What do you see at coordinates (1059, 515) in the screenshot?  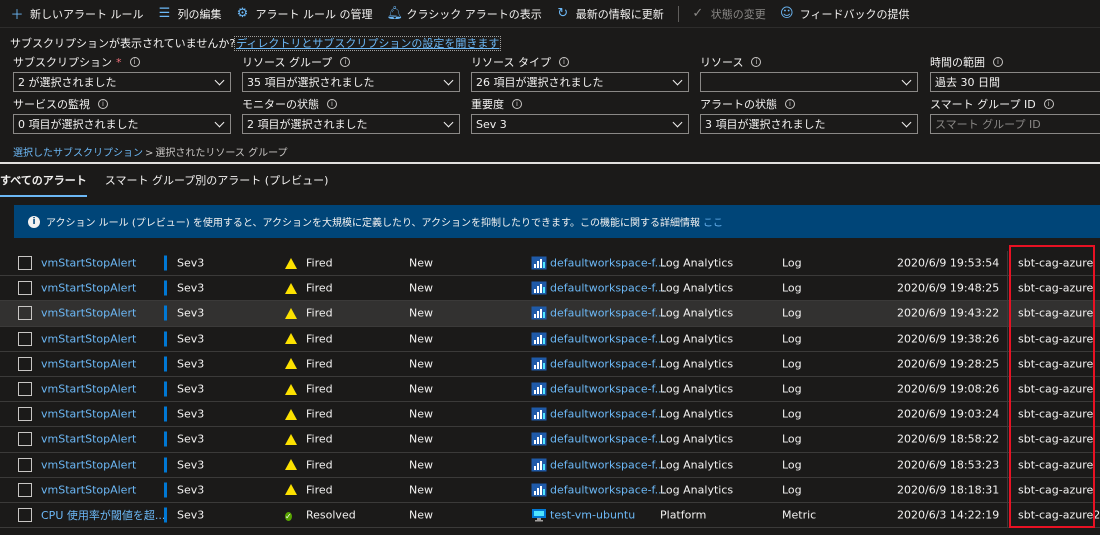 I see `smart-group-cell: sbt-cag-azure2` at bounding box center [1059, 515].